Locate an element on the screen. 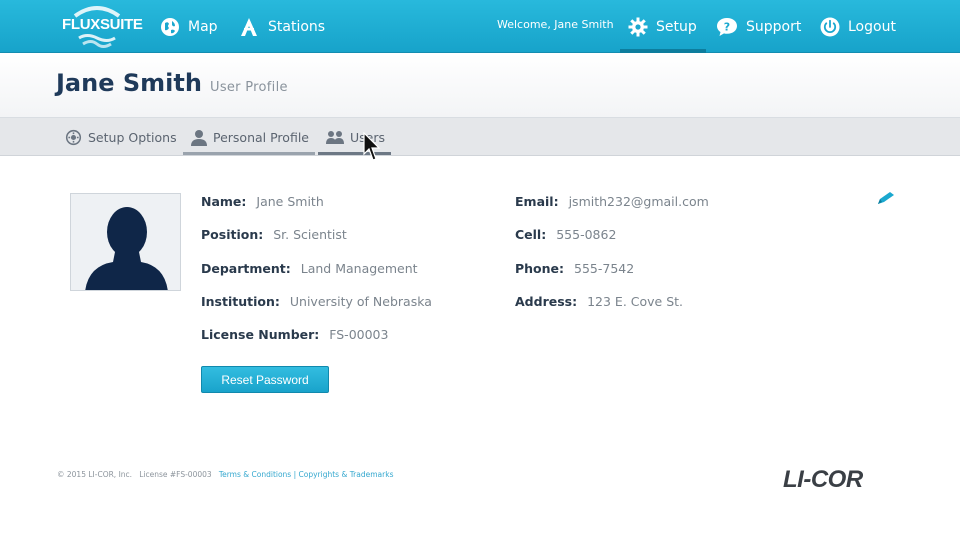 This screenshot has width=960, height=540. field-cell: Cell: 555-0862 is located at coordinates (565, 234).